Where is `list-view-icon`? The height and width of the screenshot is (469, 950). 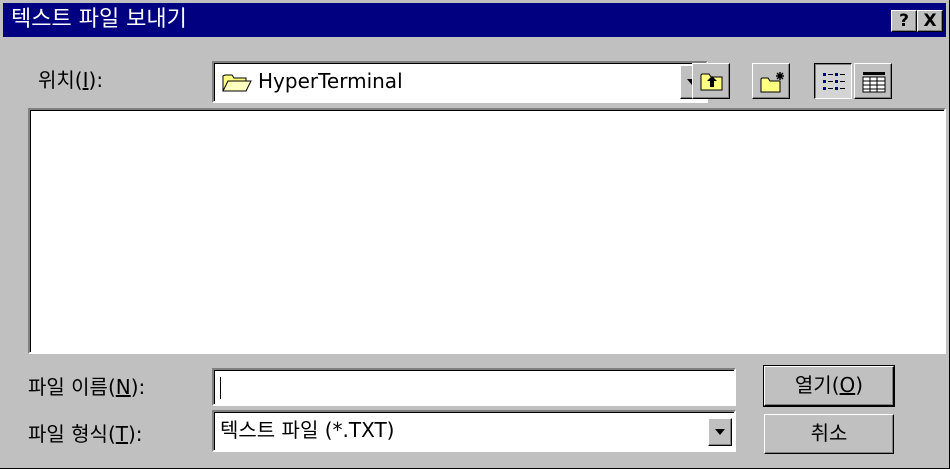
list-view-icon is located at coordinates (834, 81).